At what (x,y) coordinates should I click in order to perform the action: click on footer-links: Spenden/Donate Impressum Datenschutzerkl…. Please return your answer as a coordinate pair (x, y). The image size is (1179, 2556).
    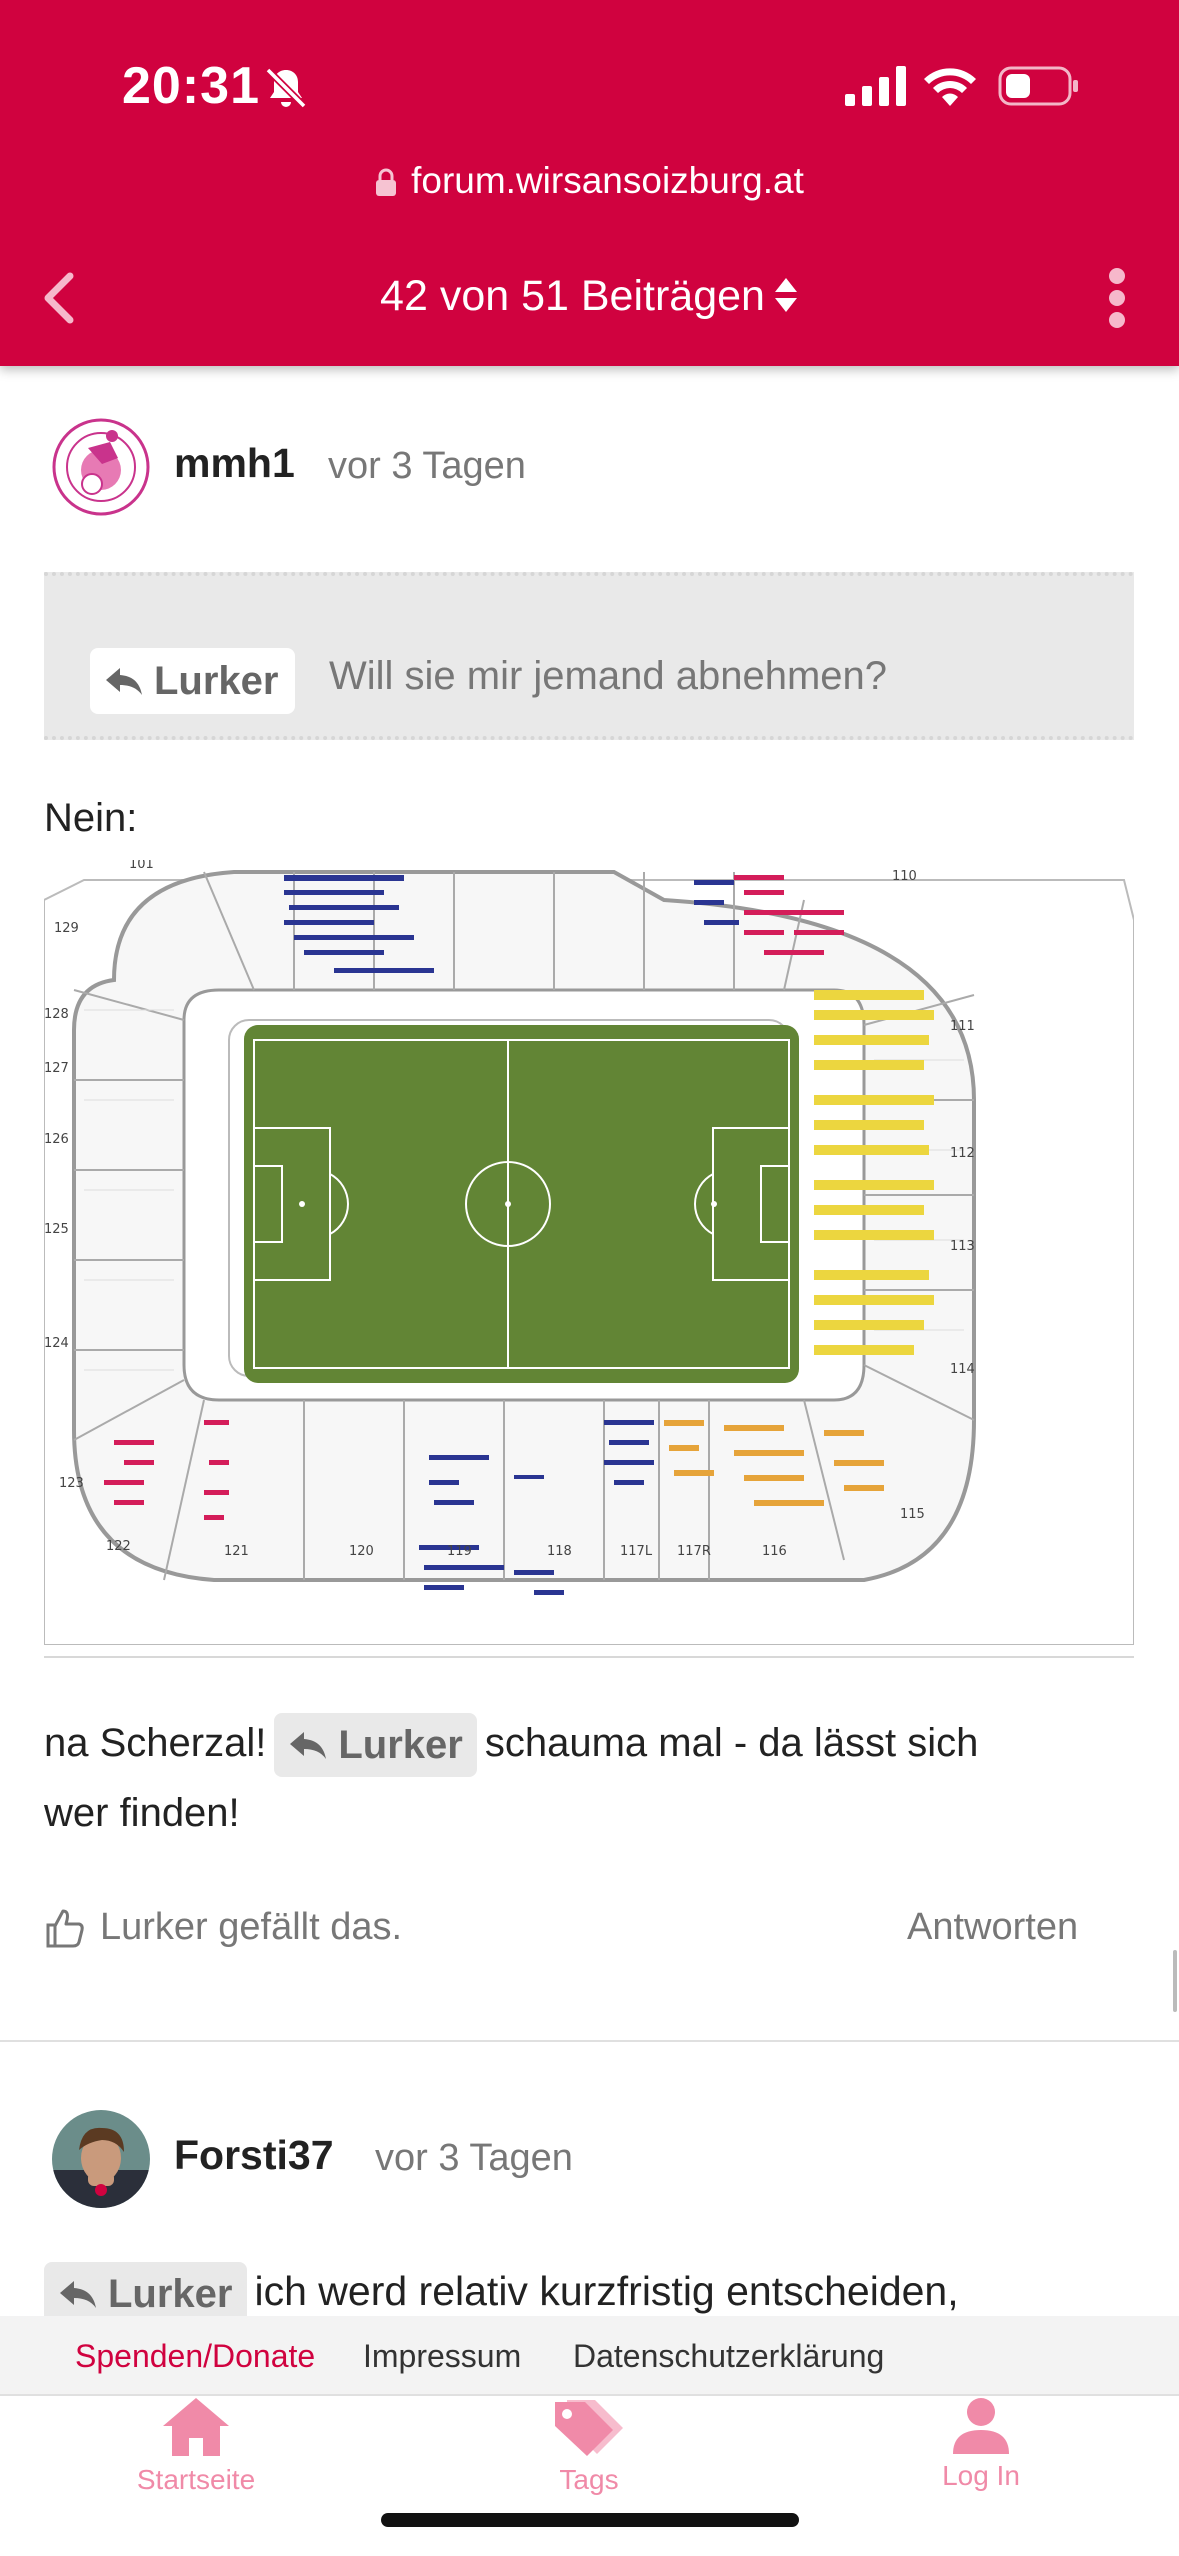
    Looking at the image, I should click on (589, 2355).